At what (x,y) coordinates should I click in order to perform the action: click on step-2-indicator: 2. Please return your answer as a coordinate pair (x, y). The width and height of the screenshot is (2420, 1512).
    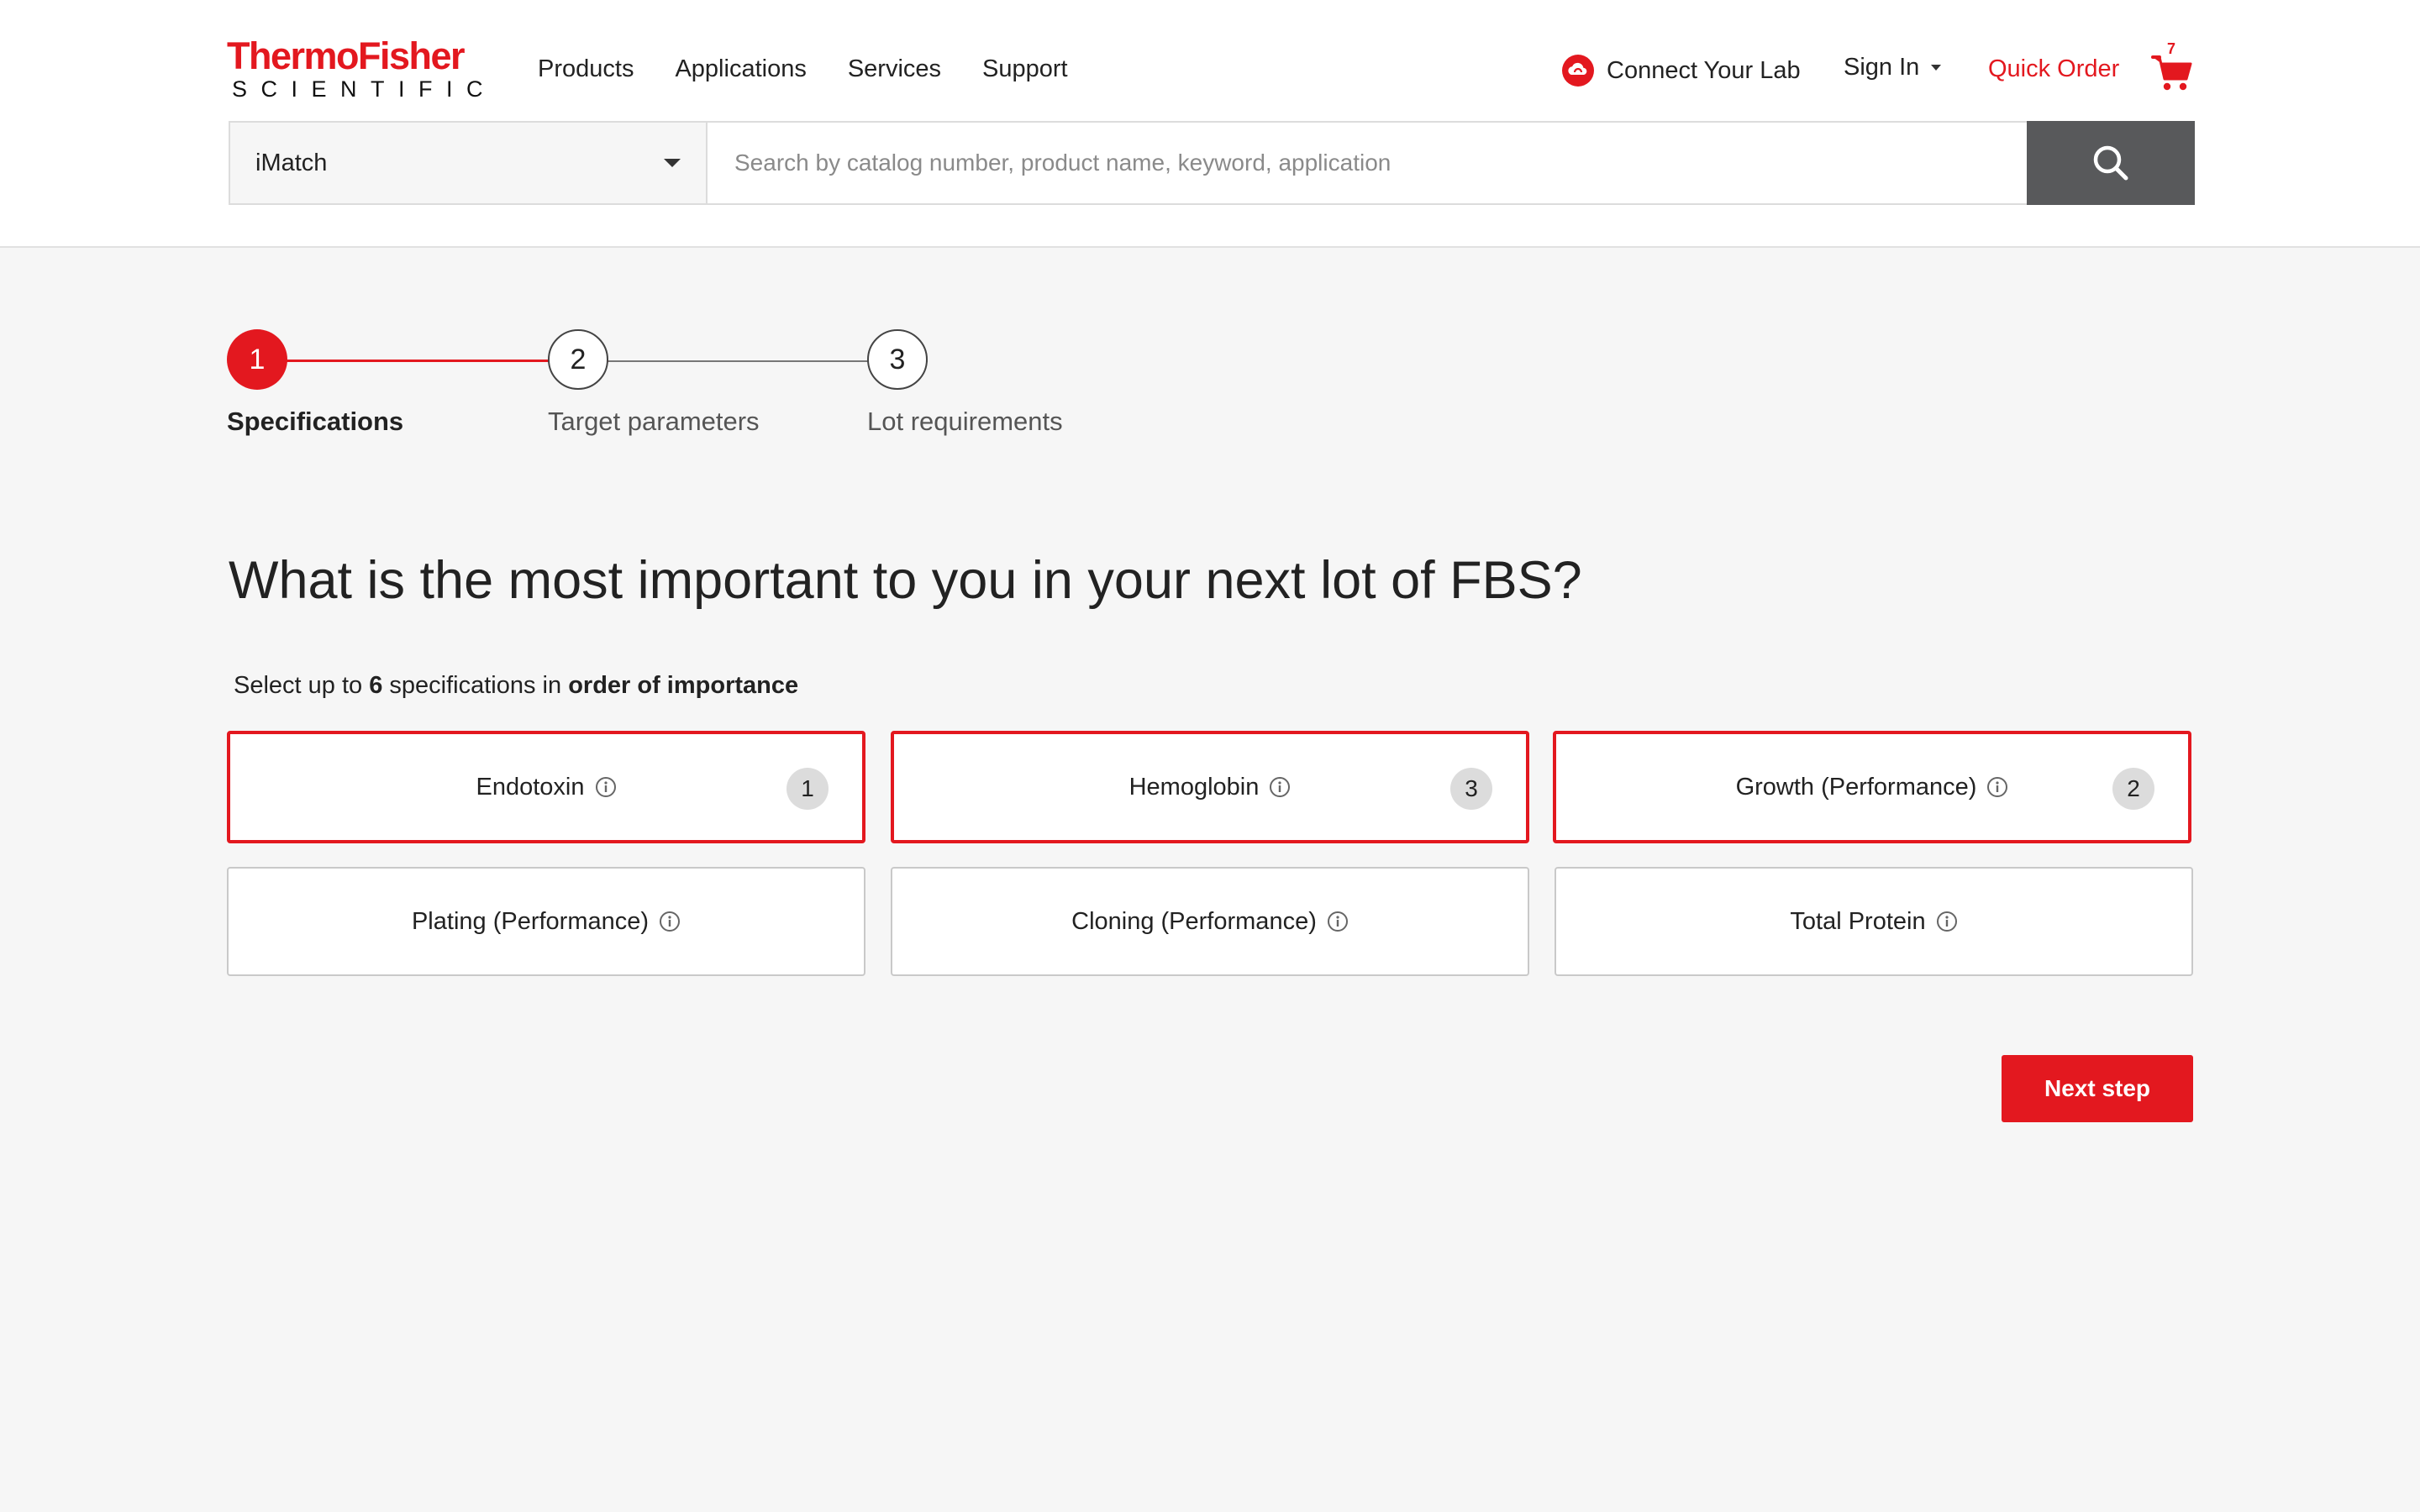
    Looking at the image, I should click on (578, 359).